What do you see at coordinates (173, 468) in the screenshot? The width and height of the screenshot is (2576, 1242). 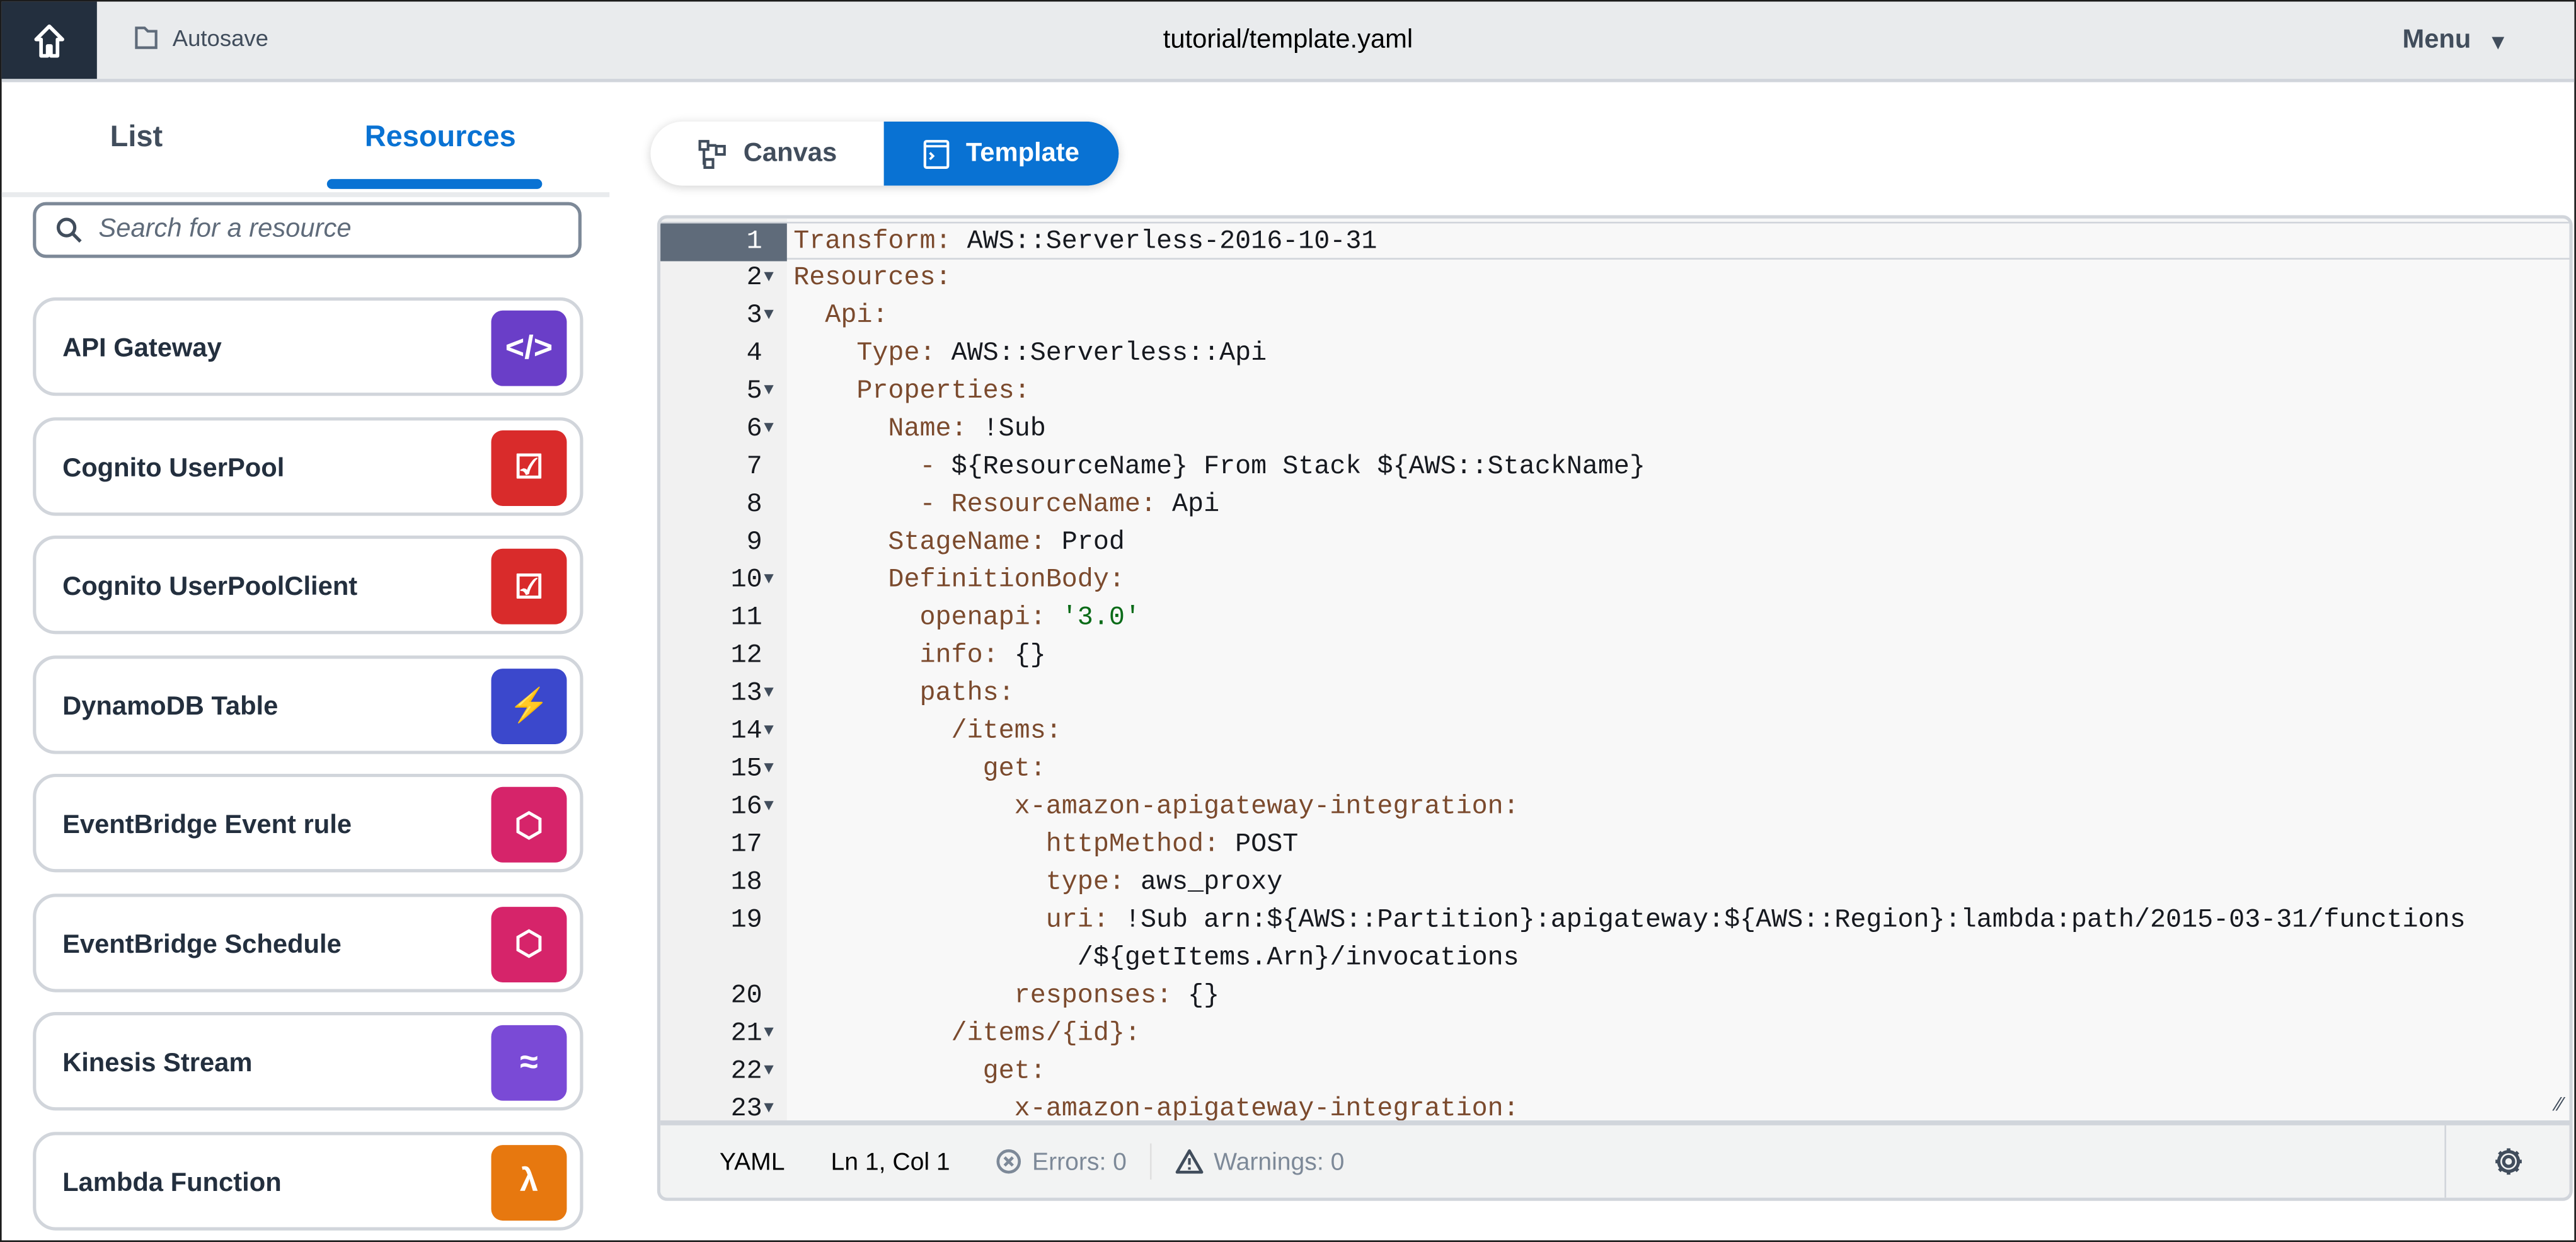 I see `resource-item-label: Cognito UserPool` at bounding box center [173, 468].